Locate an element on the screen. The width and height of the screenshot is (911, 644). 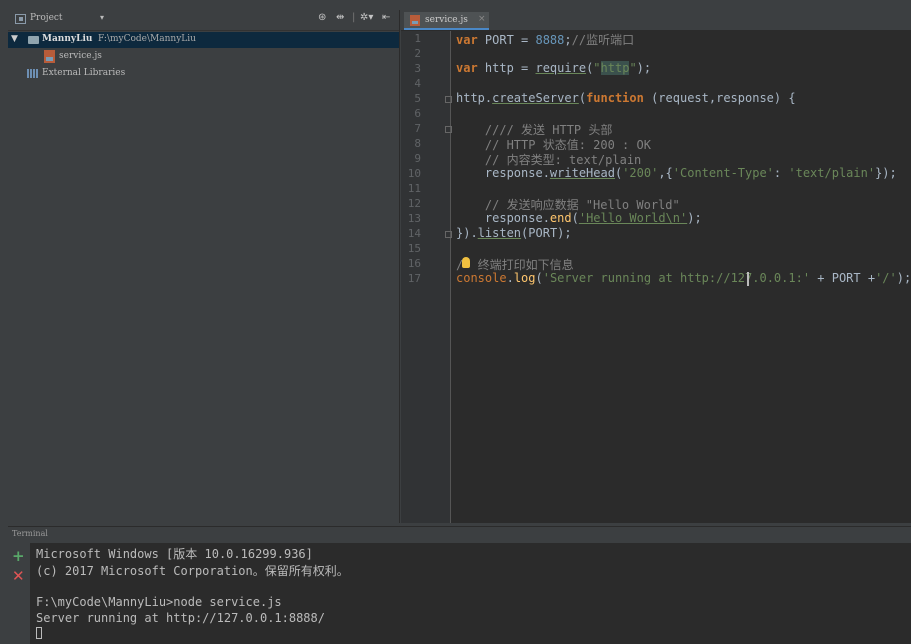
project-header: Project ▾ ⊛ ⇹ | ✲▾ ⇤ is located at coordinates (203, 20).